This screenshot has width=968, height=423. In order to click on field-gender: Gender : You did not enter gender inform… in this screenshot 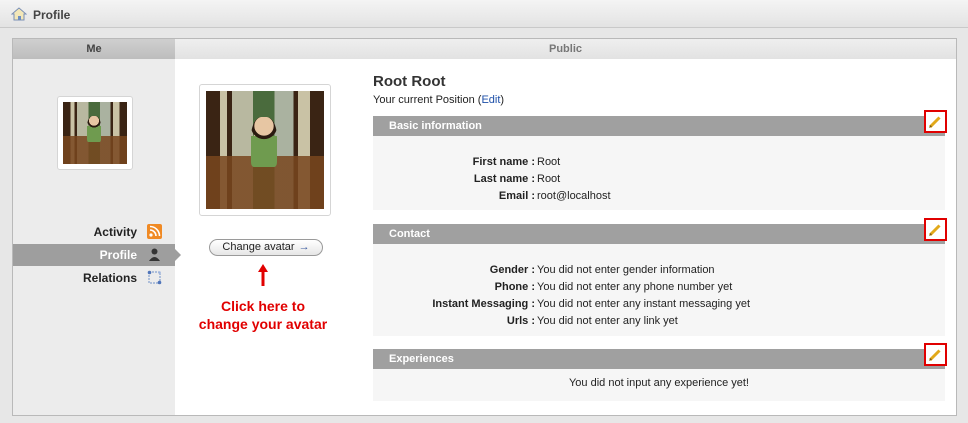, I will do `click(602, 270)`.